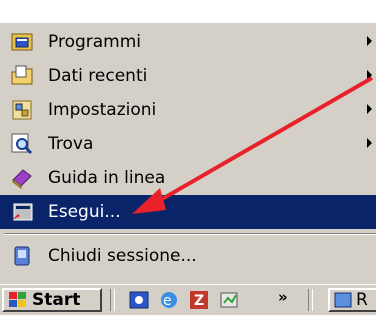 This screenshot has height=315, width=376. I want to click on outlook-icon, so click(139, 300).